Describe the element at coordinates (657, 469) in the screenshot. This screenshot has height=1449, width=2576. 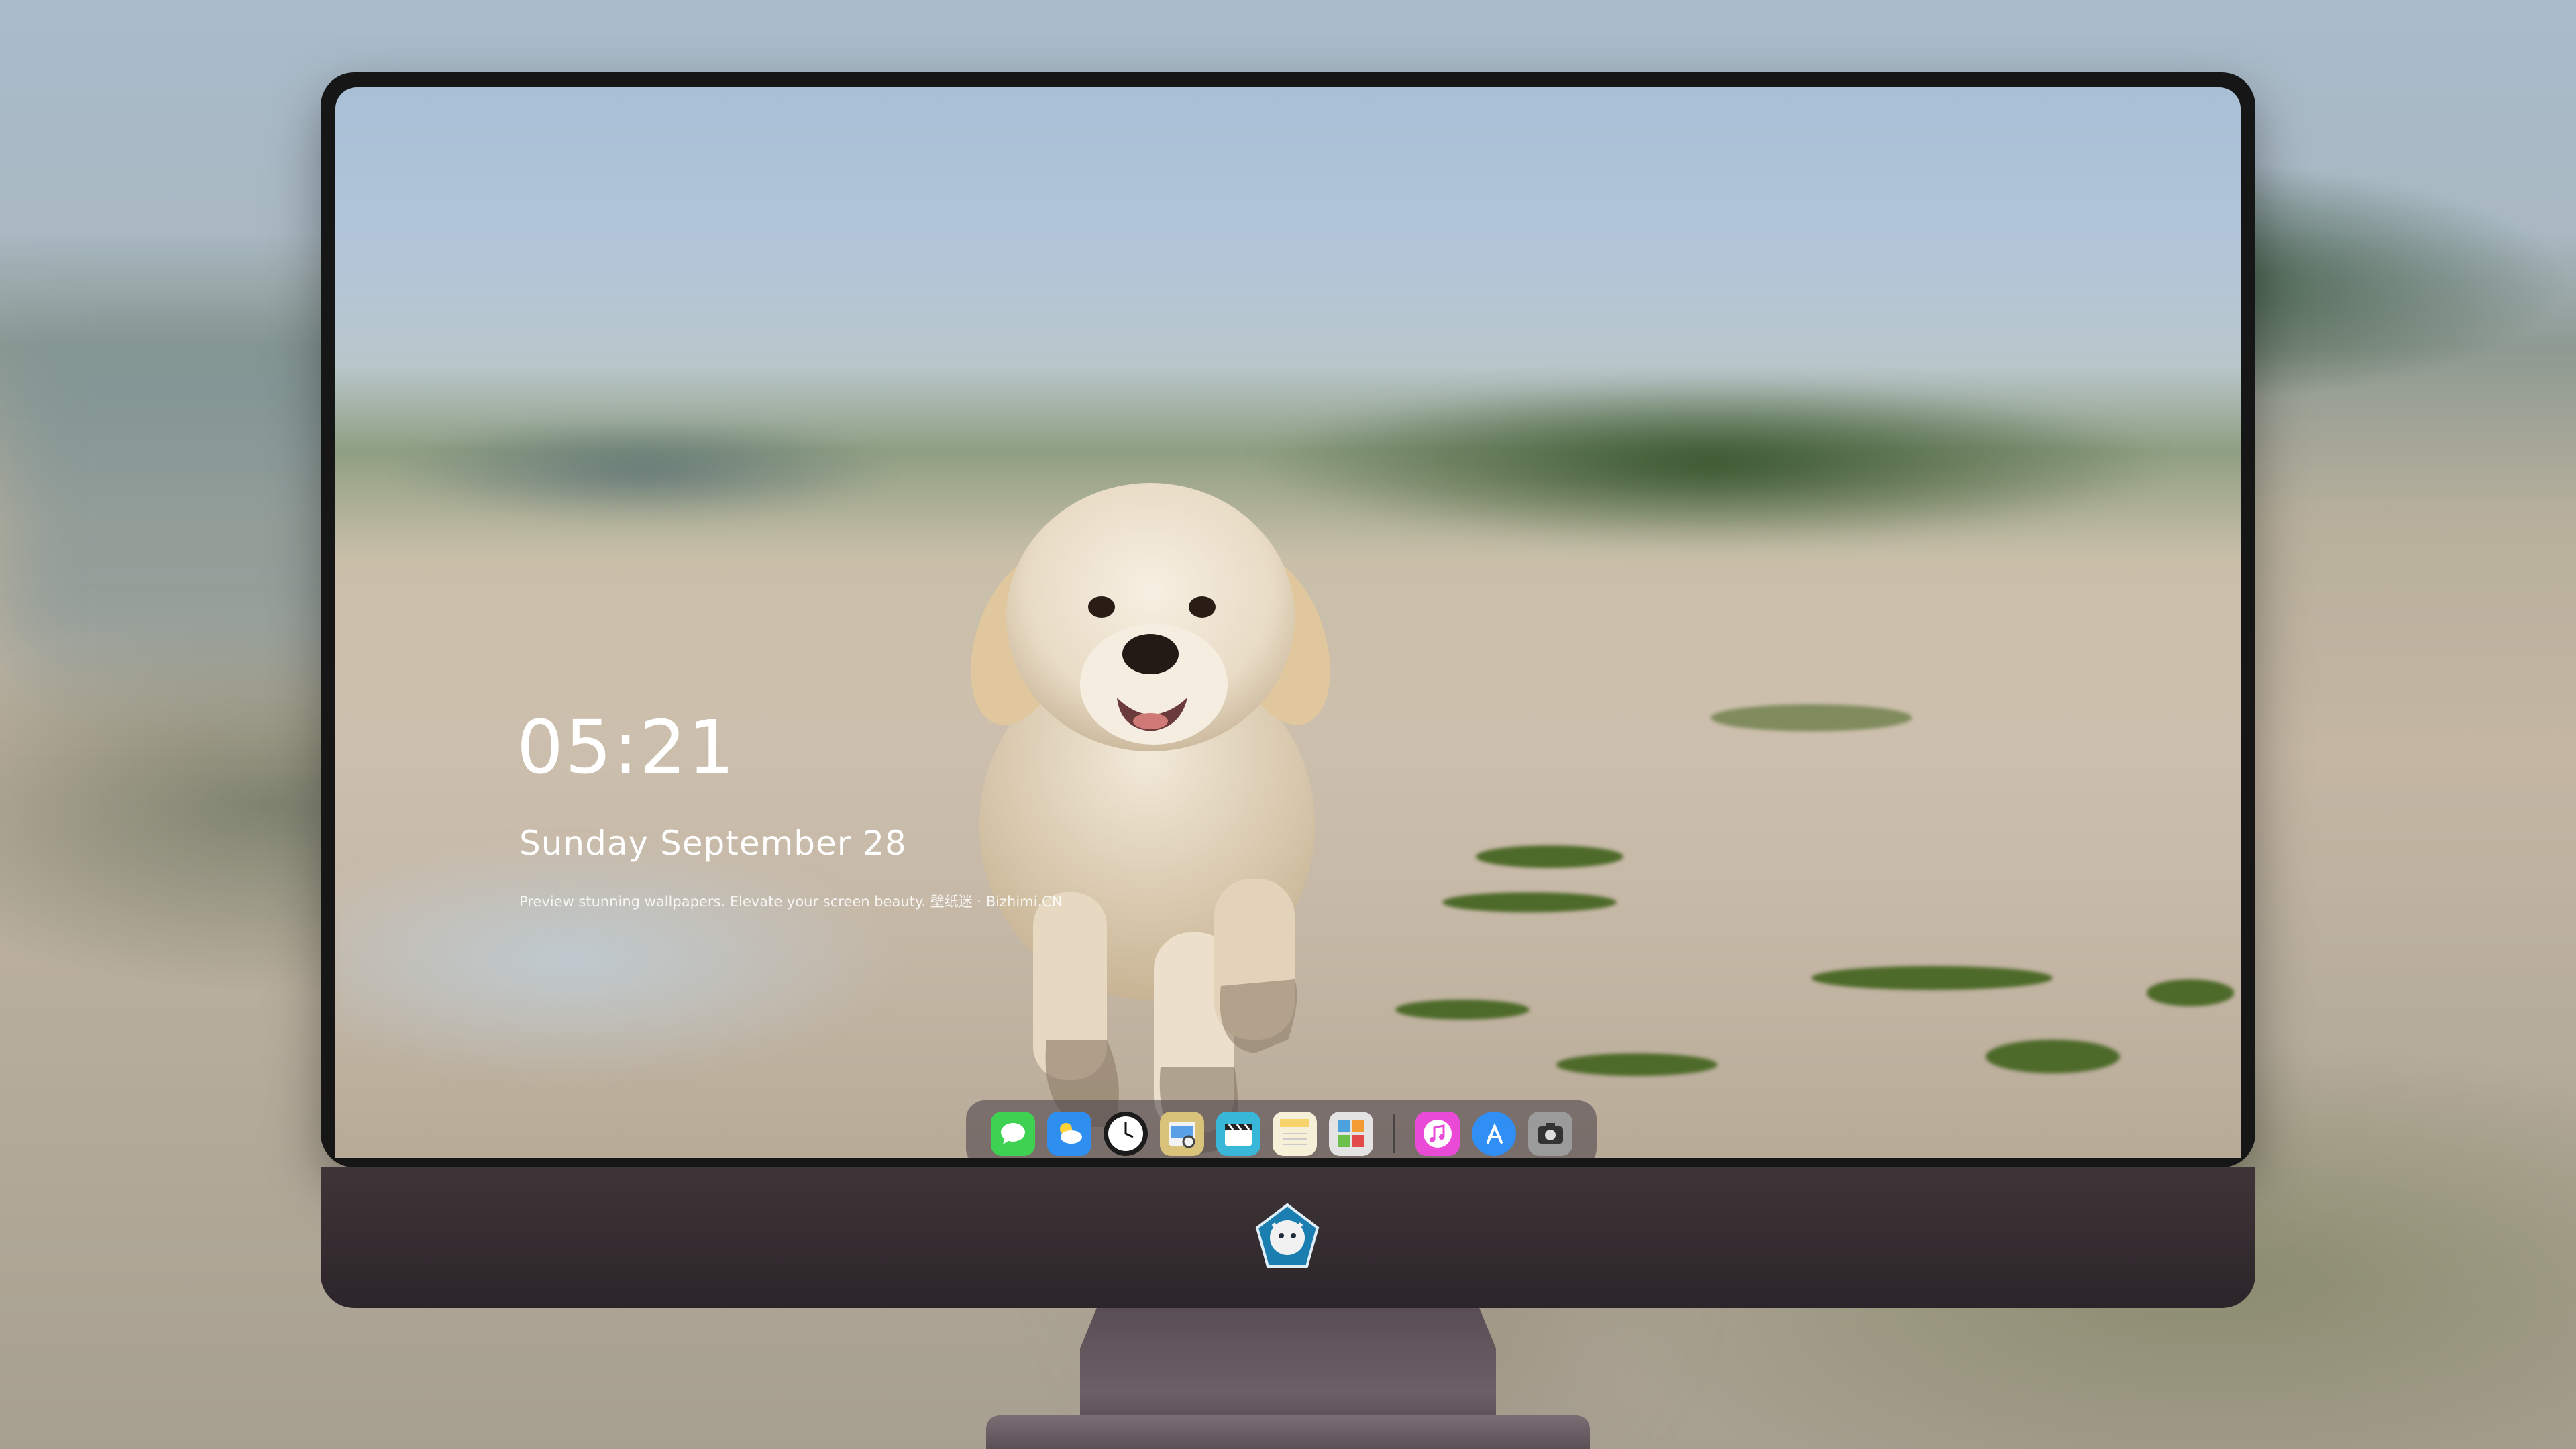
I see `distant-hills` at that location.